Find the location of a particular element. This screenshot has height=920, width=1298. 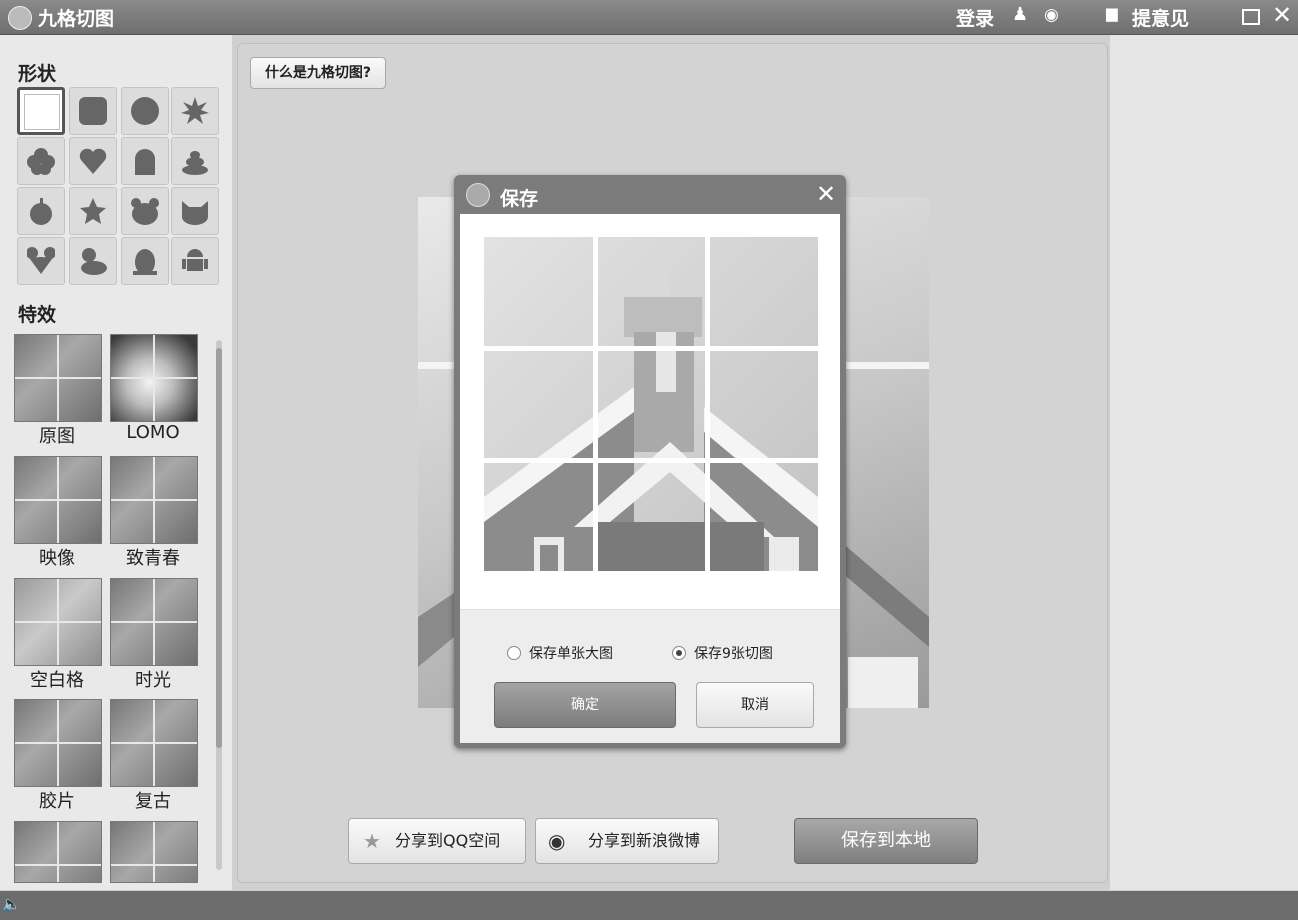

shape-poop is located at coordinates (195, 161).